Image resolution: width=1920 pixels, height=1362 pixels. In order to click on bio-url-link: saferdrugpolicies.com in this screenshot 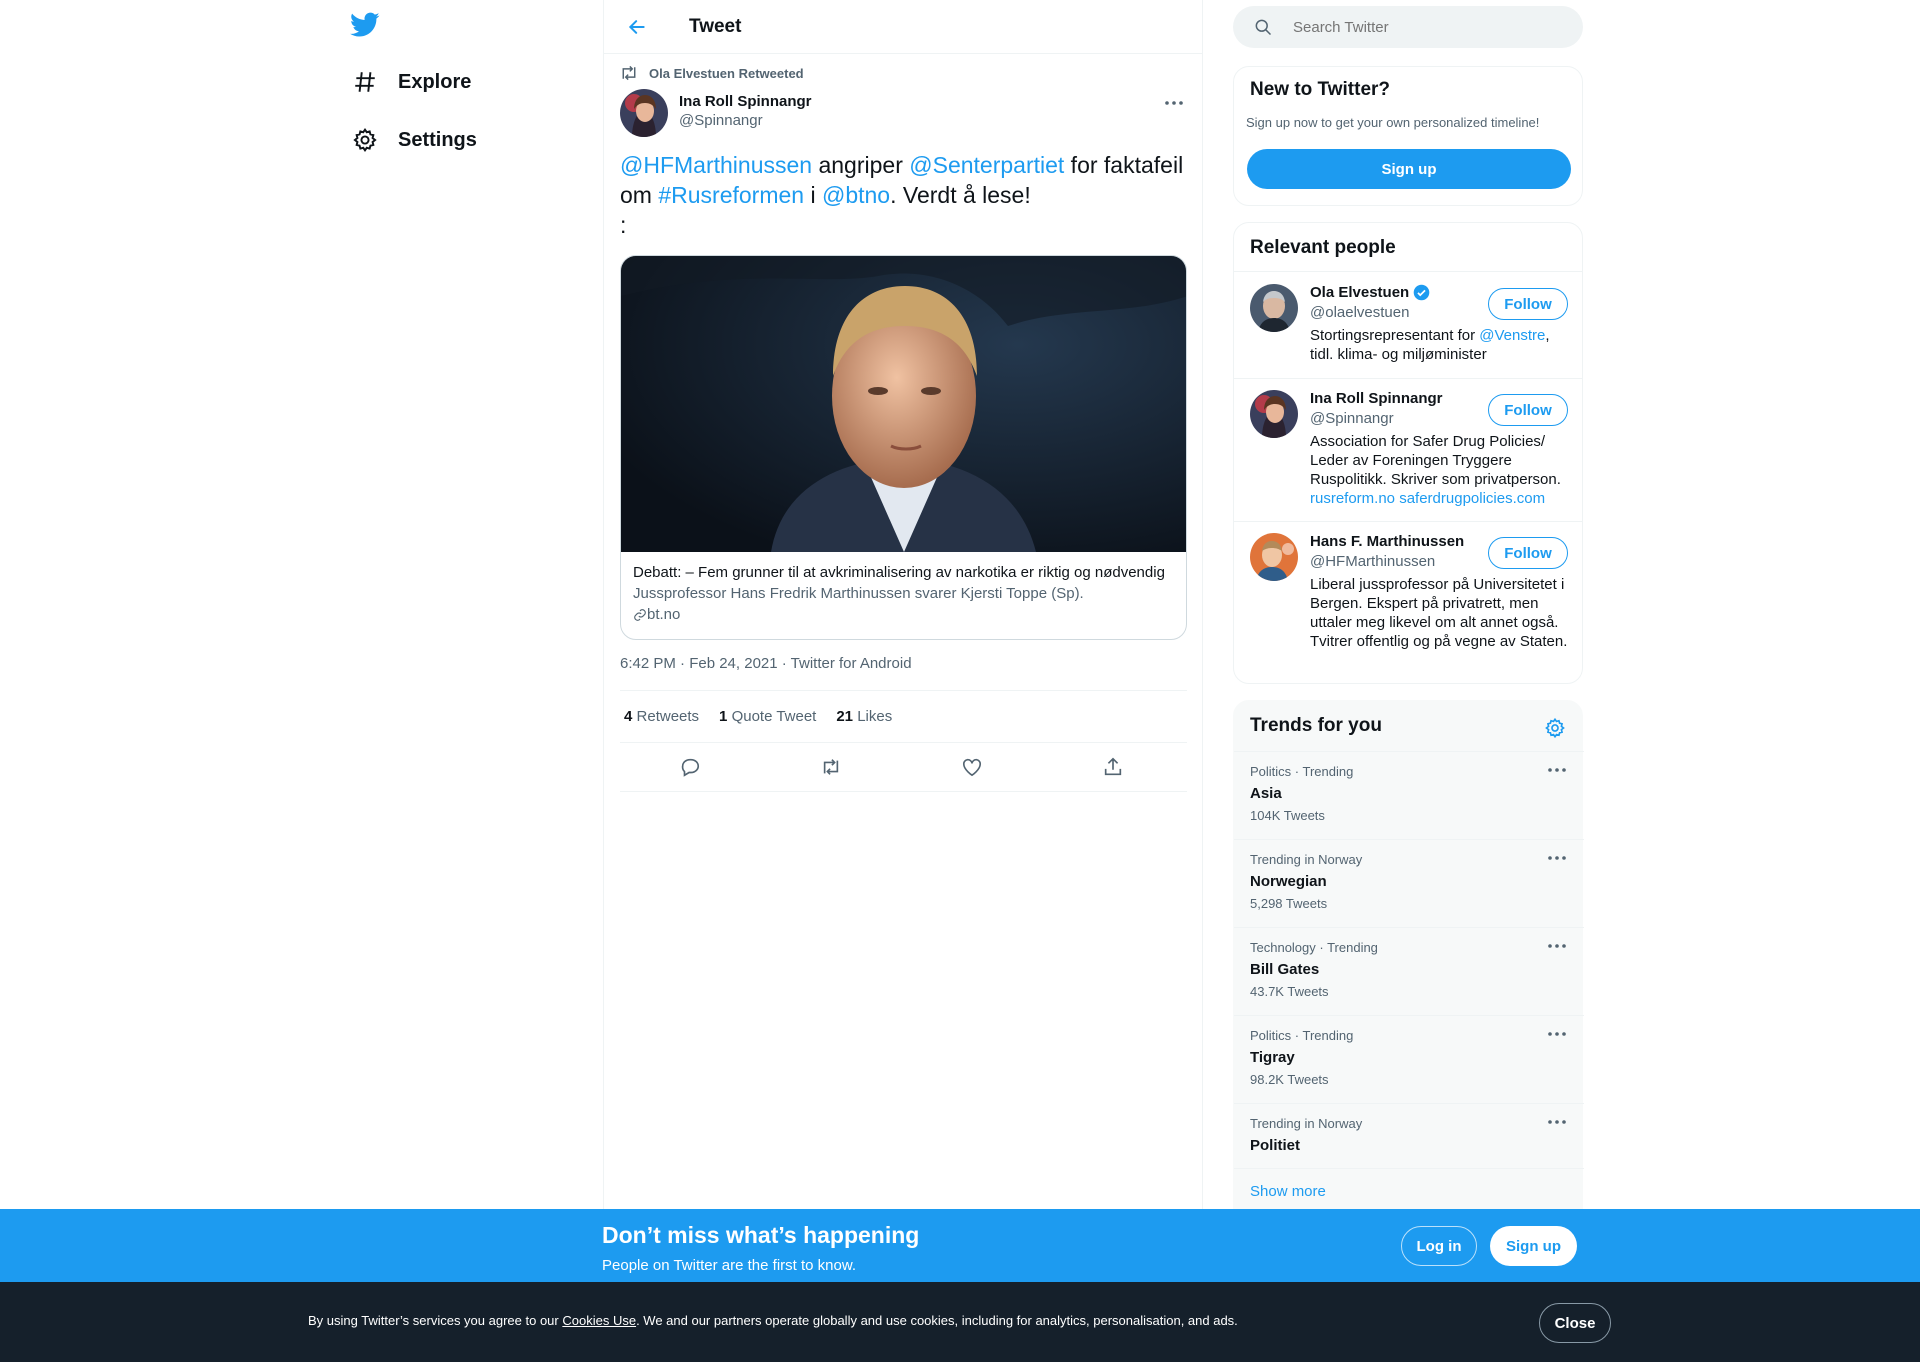, I will do `click(1472, 498)`.